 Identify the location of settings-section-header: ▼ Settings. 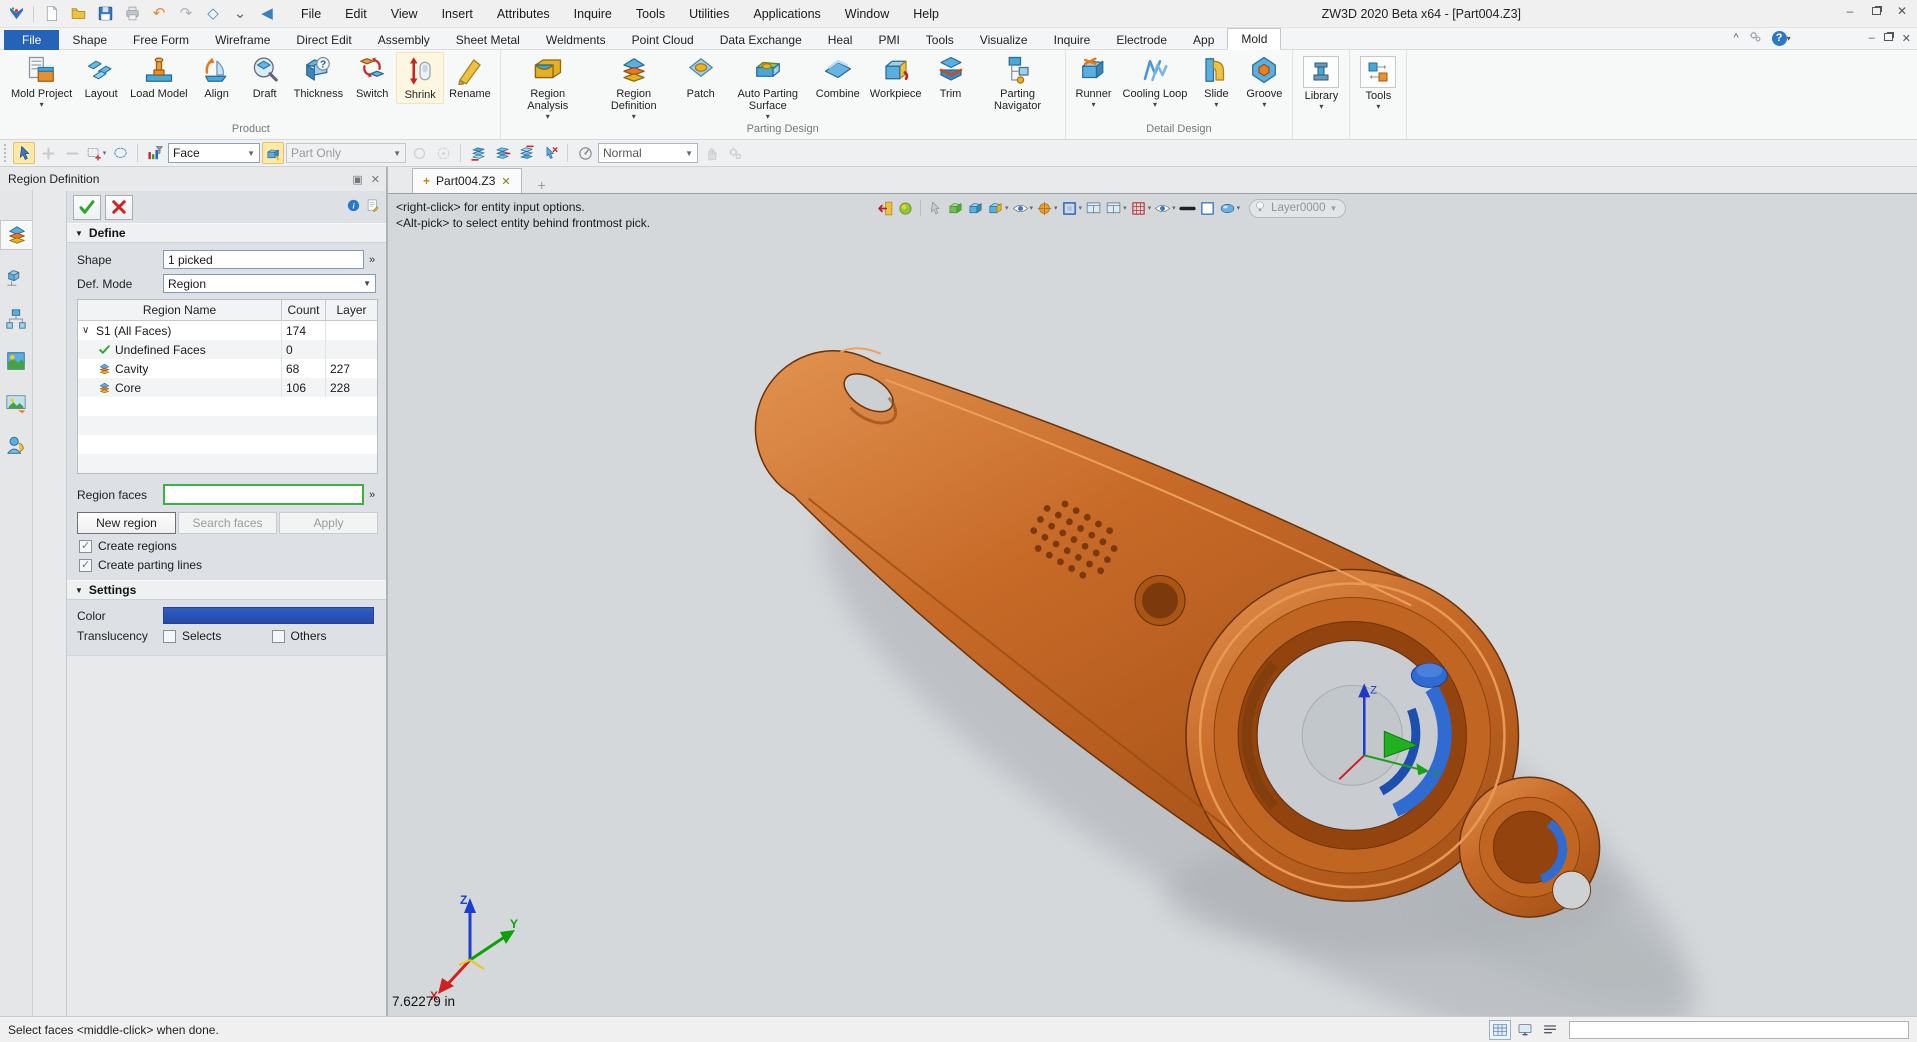
(226, 590).